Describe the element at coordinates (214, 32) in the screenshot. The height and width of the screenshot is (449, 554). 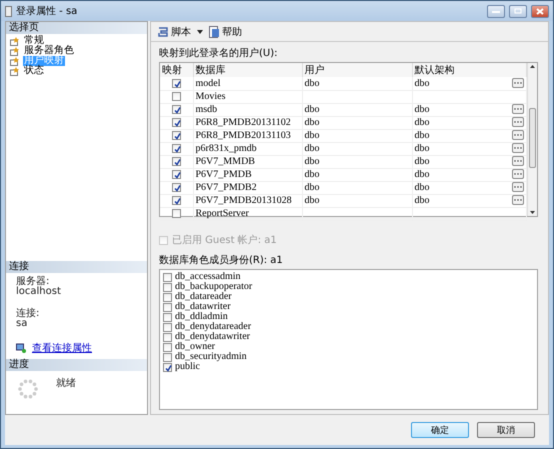
I see `help-icon` at that location.